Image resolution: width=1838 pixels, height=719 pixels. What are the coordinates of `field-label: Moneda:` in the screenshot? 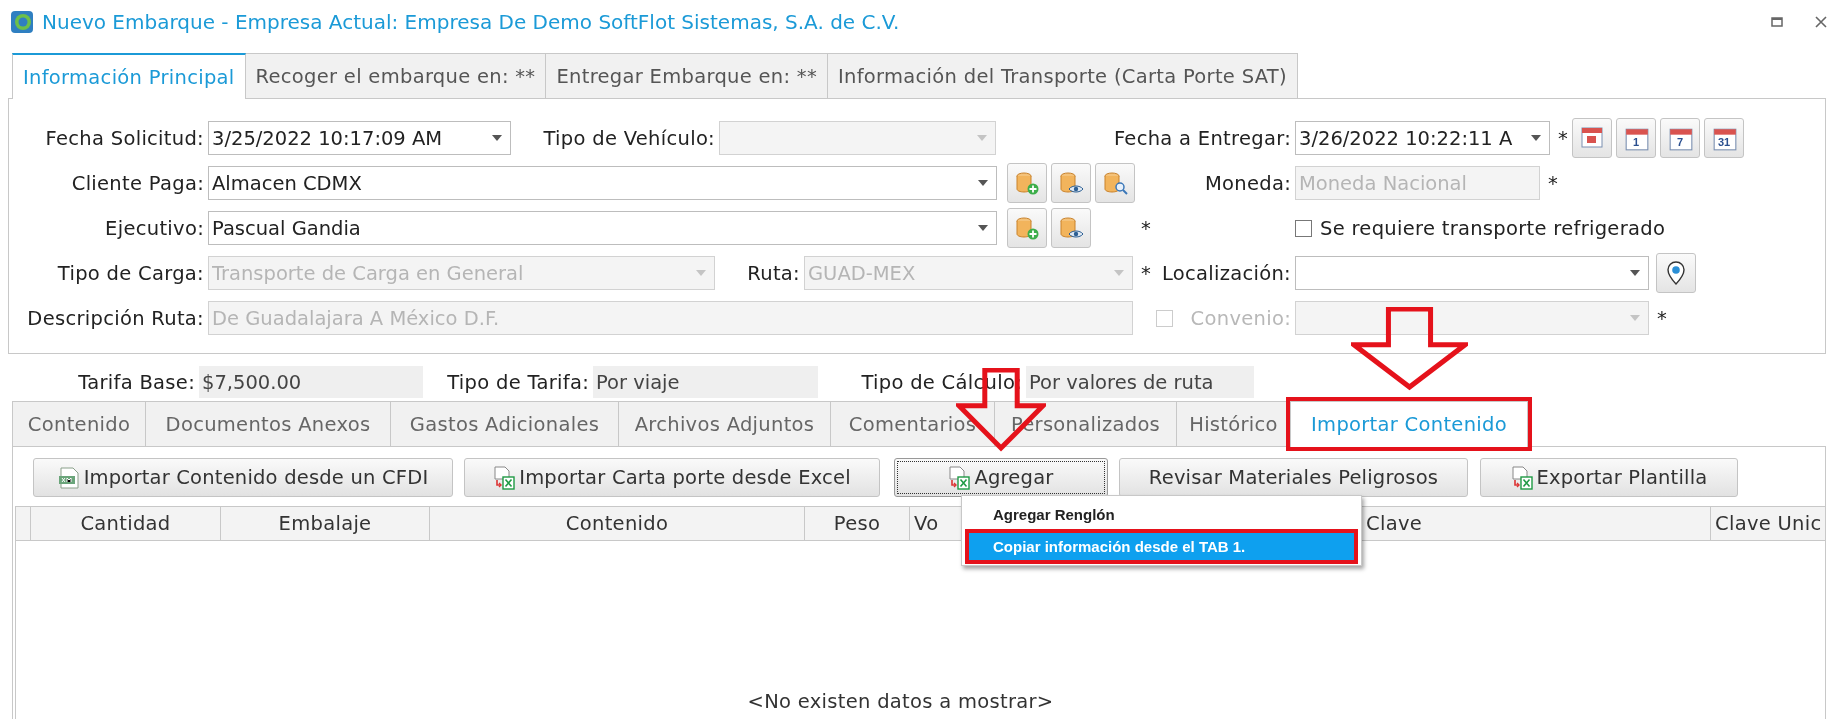 It's located at (1247, 183).